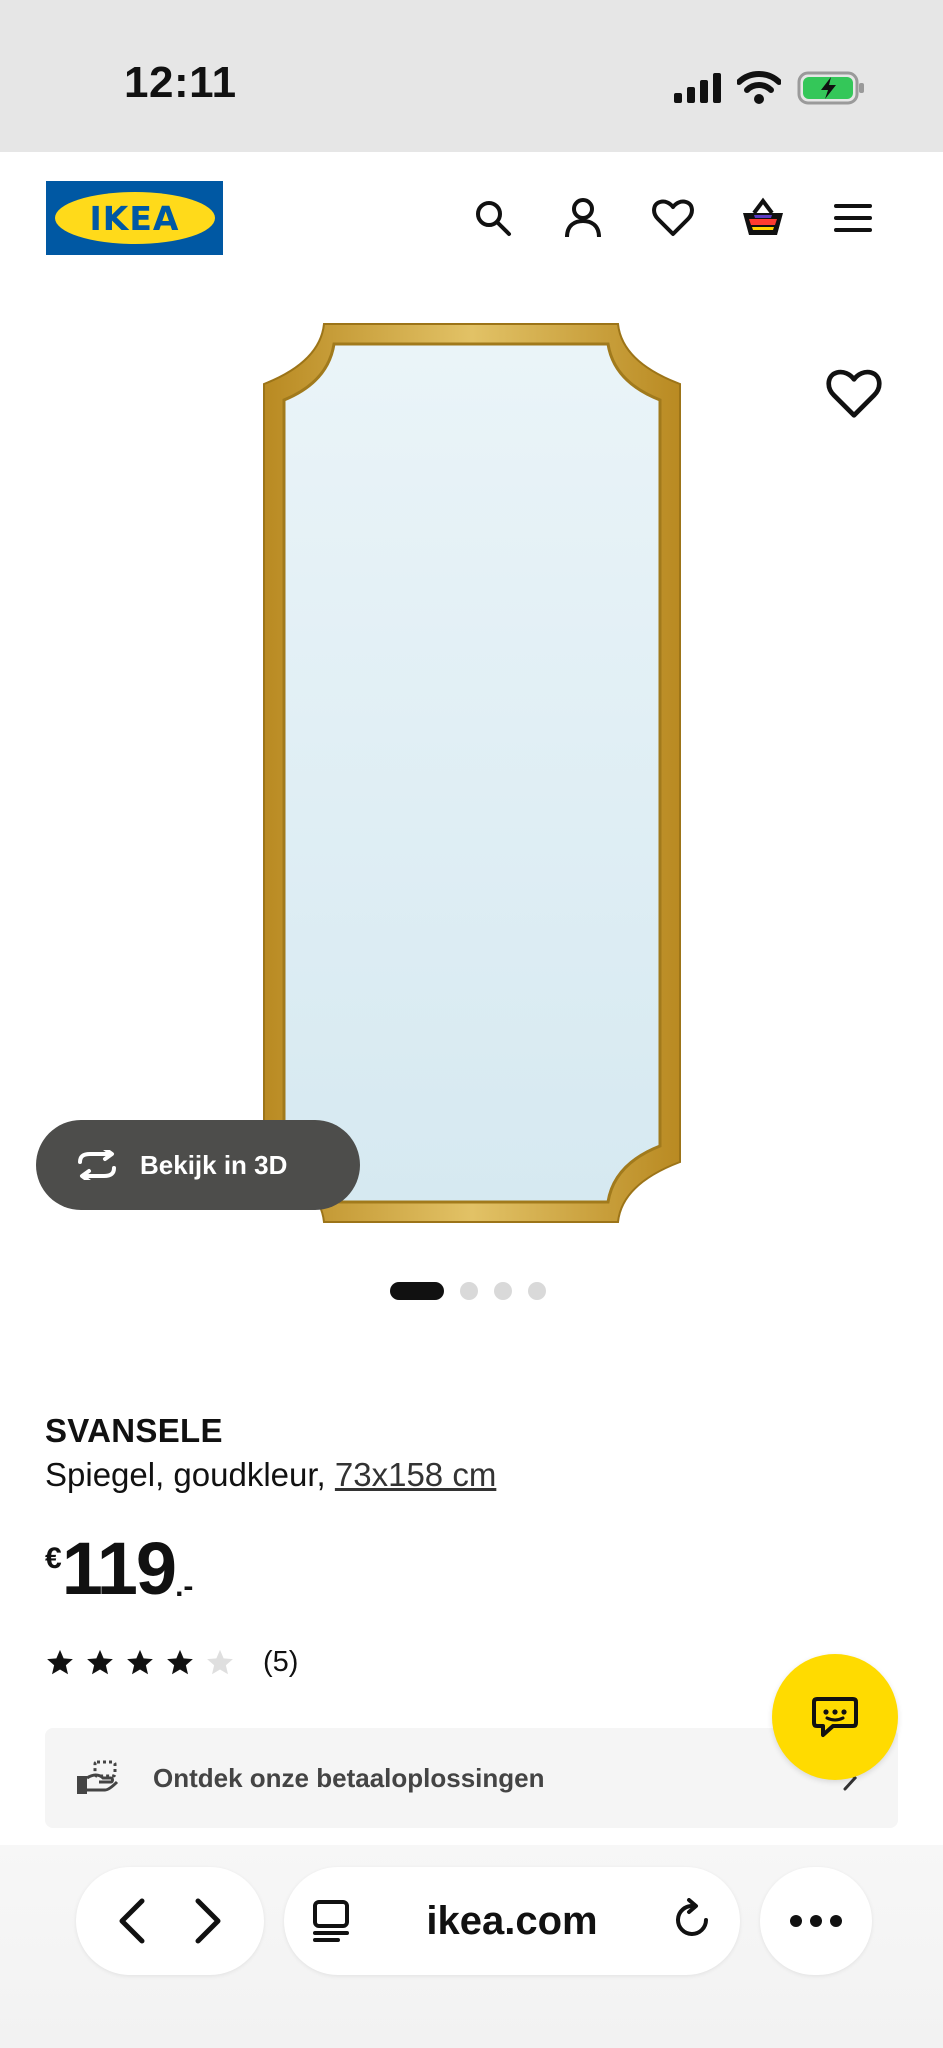  What do you see at coordinates (53, 1558) in the screenshot?
I see `price-currency: €` at bounding box center [53, 1558].